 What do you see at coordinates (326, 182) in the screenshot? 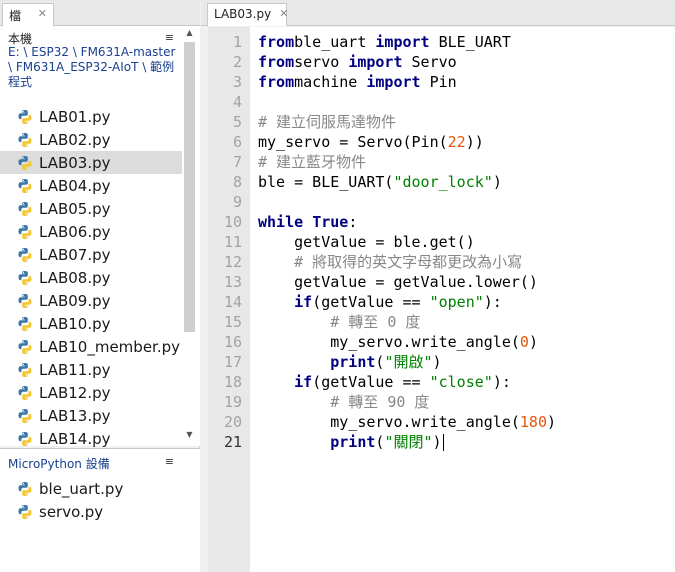
I see `code-token: ble = BLE_UART(` at bounding box center [326, 182].